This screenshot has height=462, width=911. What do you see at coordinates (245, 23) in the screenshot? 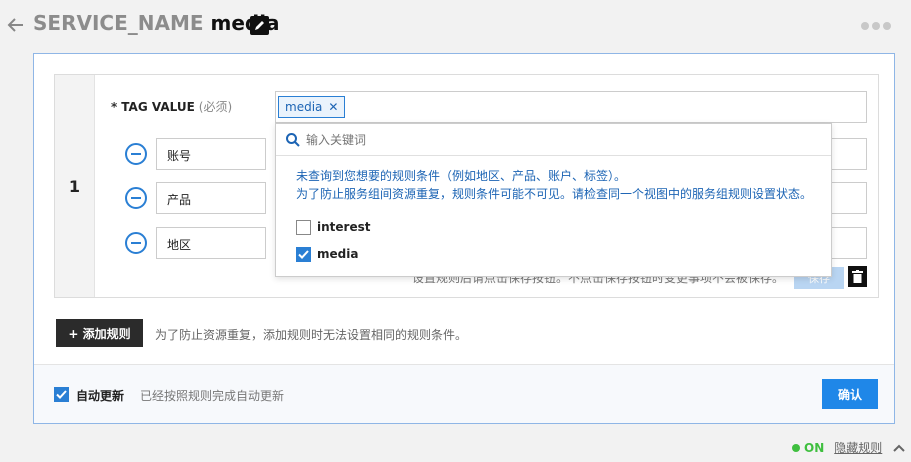
I see `resource-name: media` at bounding box center [245, 23].